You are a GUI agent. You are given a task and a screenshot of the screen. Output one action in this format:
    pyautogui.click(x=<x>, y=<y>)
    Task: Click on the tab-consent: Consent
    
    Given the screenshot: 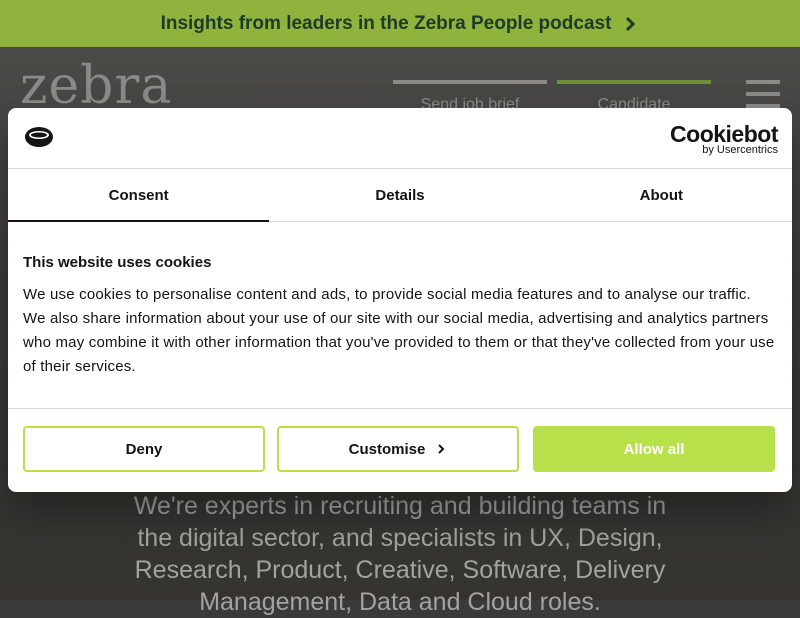 What is the action you would take?
    pyautogui.click(x=139, y=195)
    